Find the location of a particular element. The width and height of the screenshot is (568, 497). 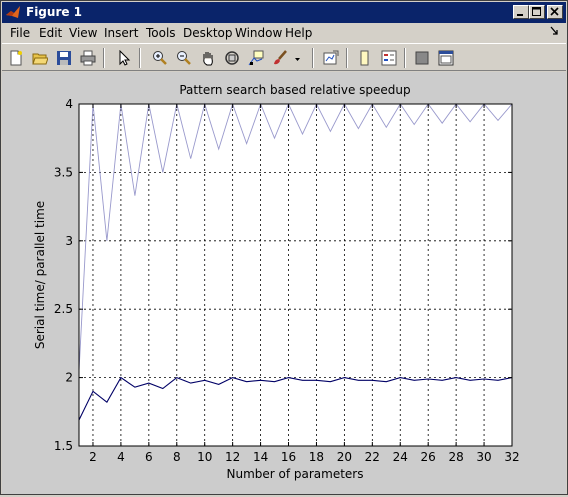

open-file-icon is located at coordinates (40, 58).